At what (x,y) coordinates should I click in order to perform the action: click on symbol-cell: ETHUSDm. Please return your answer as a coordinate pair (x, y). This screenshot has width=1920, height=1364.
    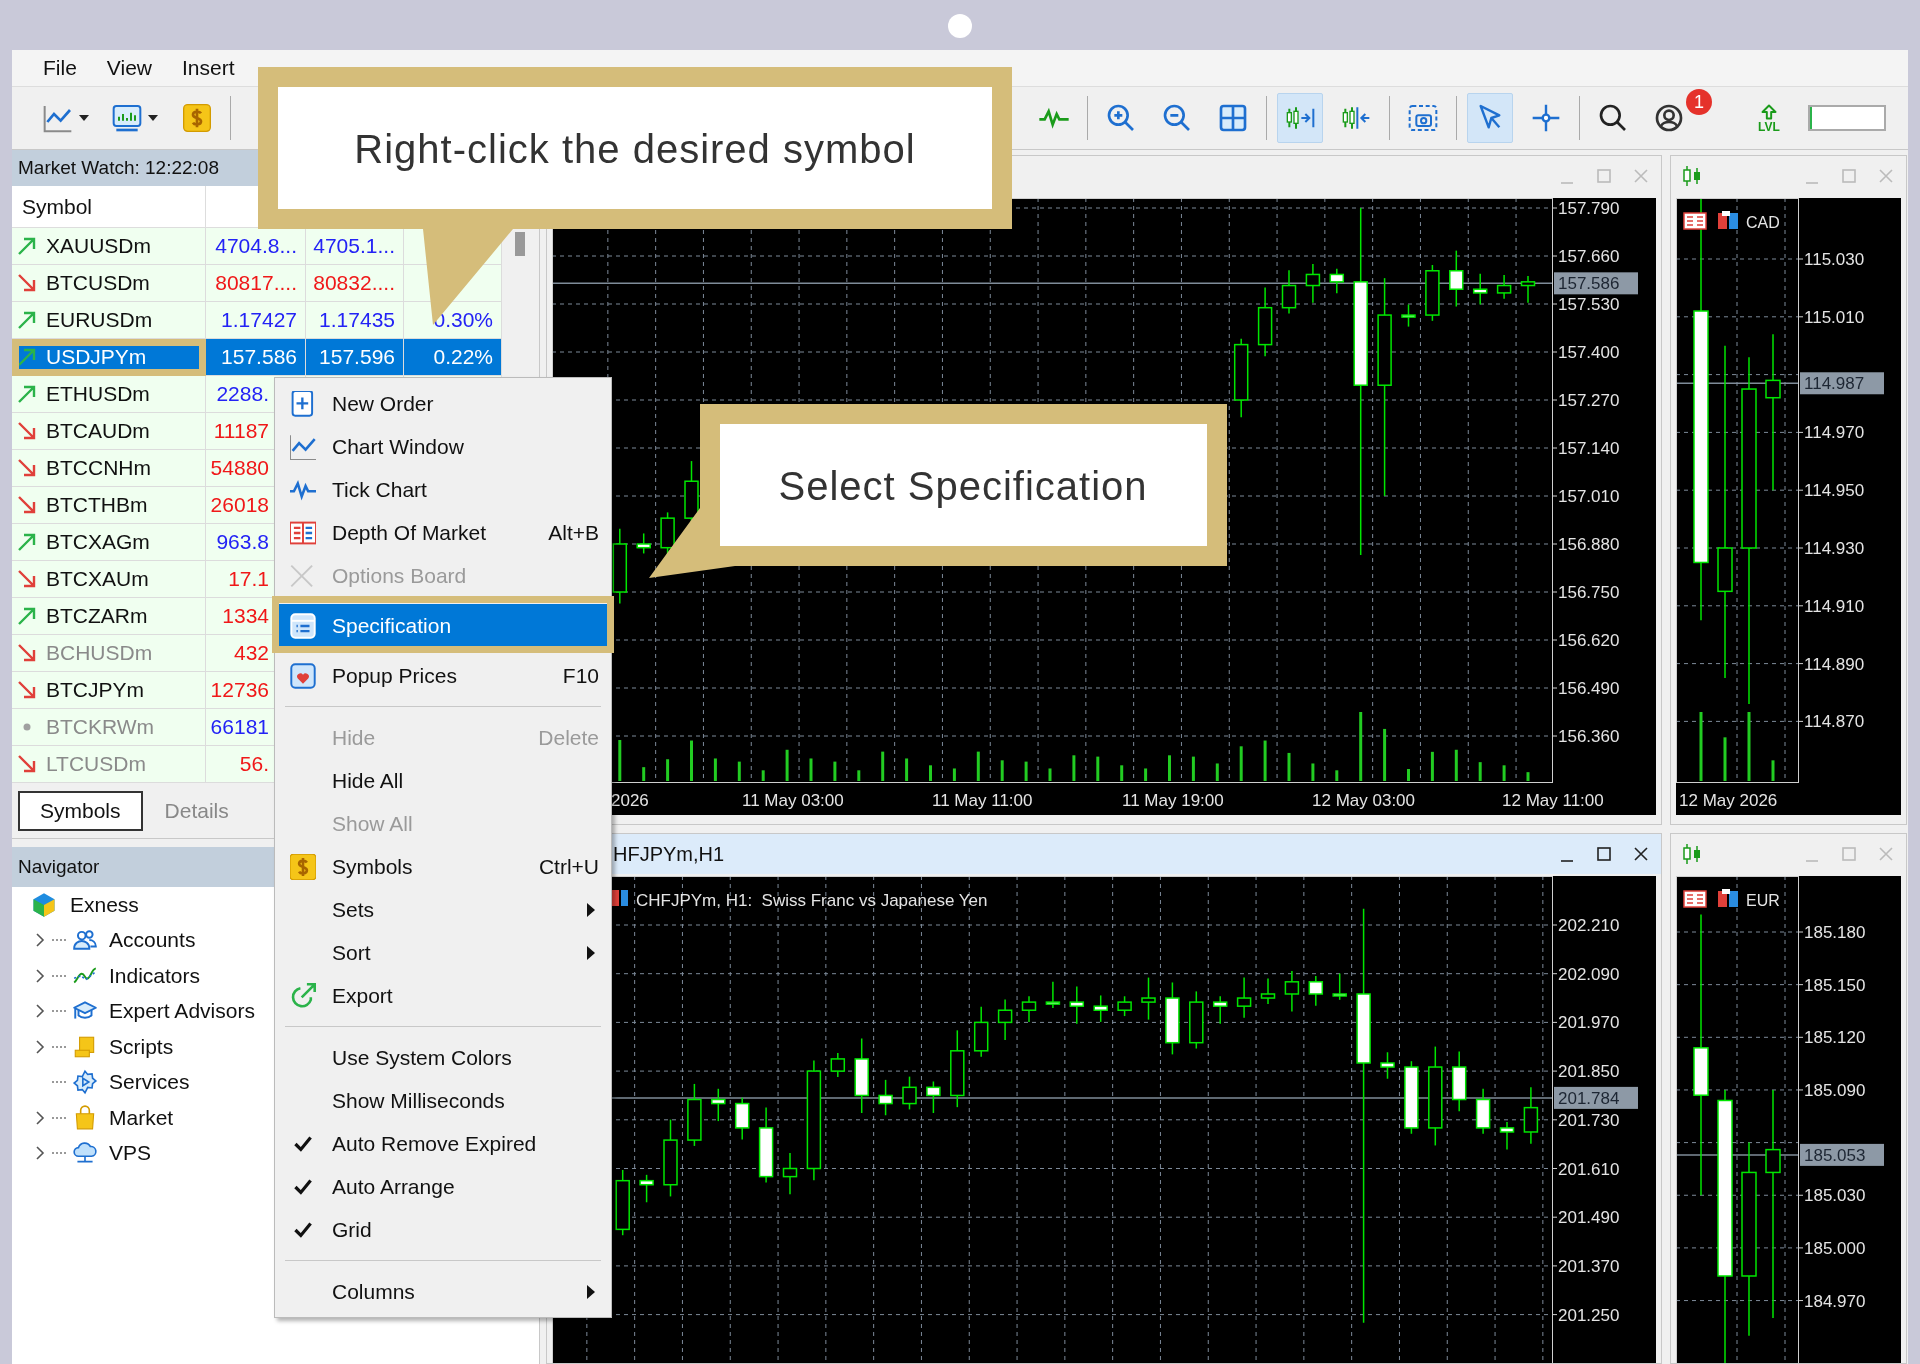
    Looking at the image, I should click on (98, 394).